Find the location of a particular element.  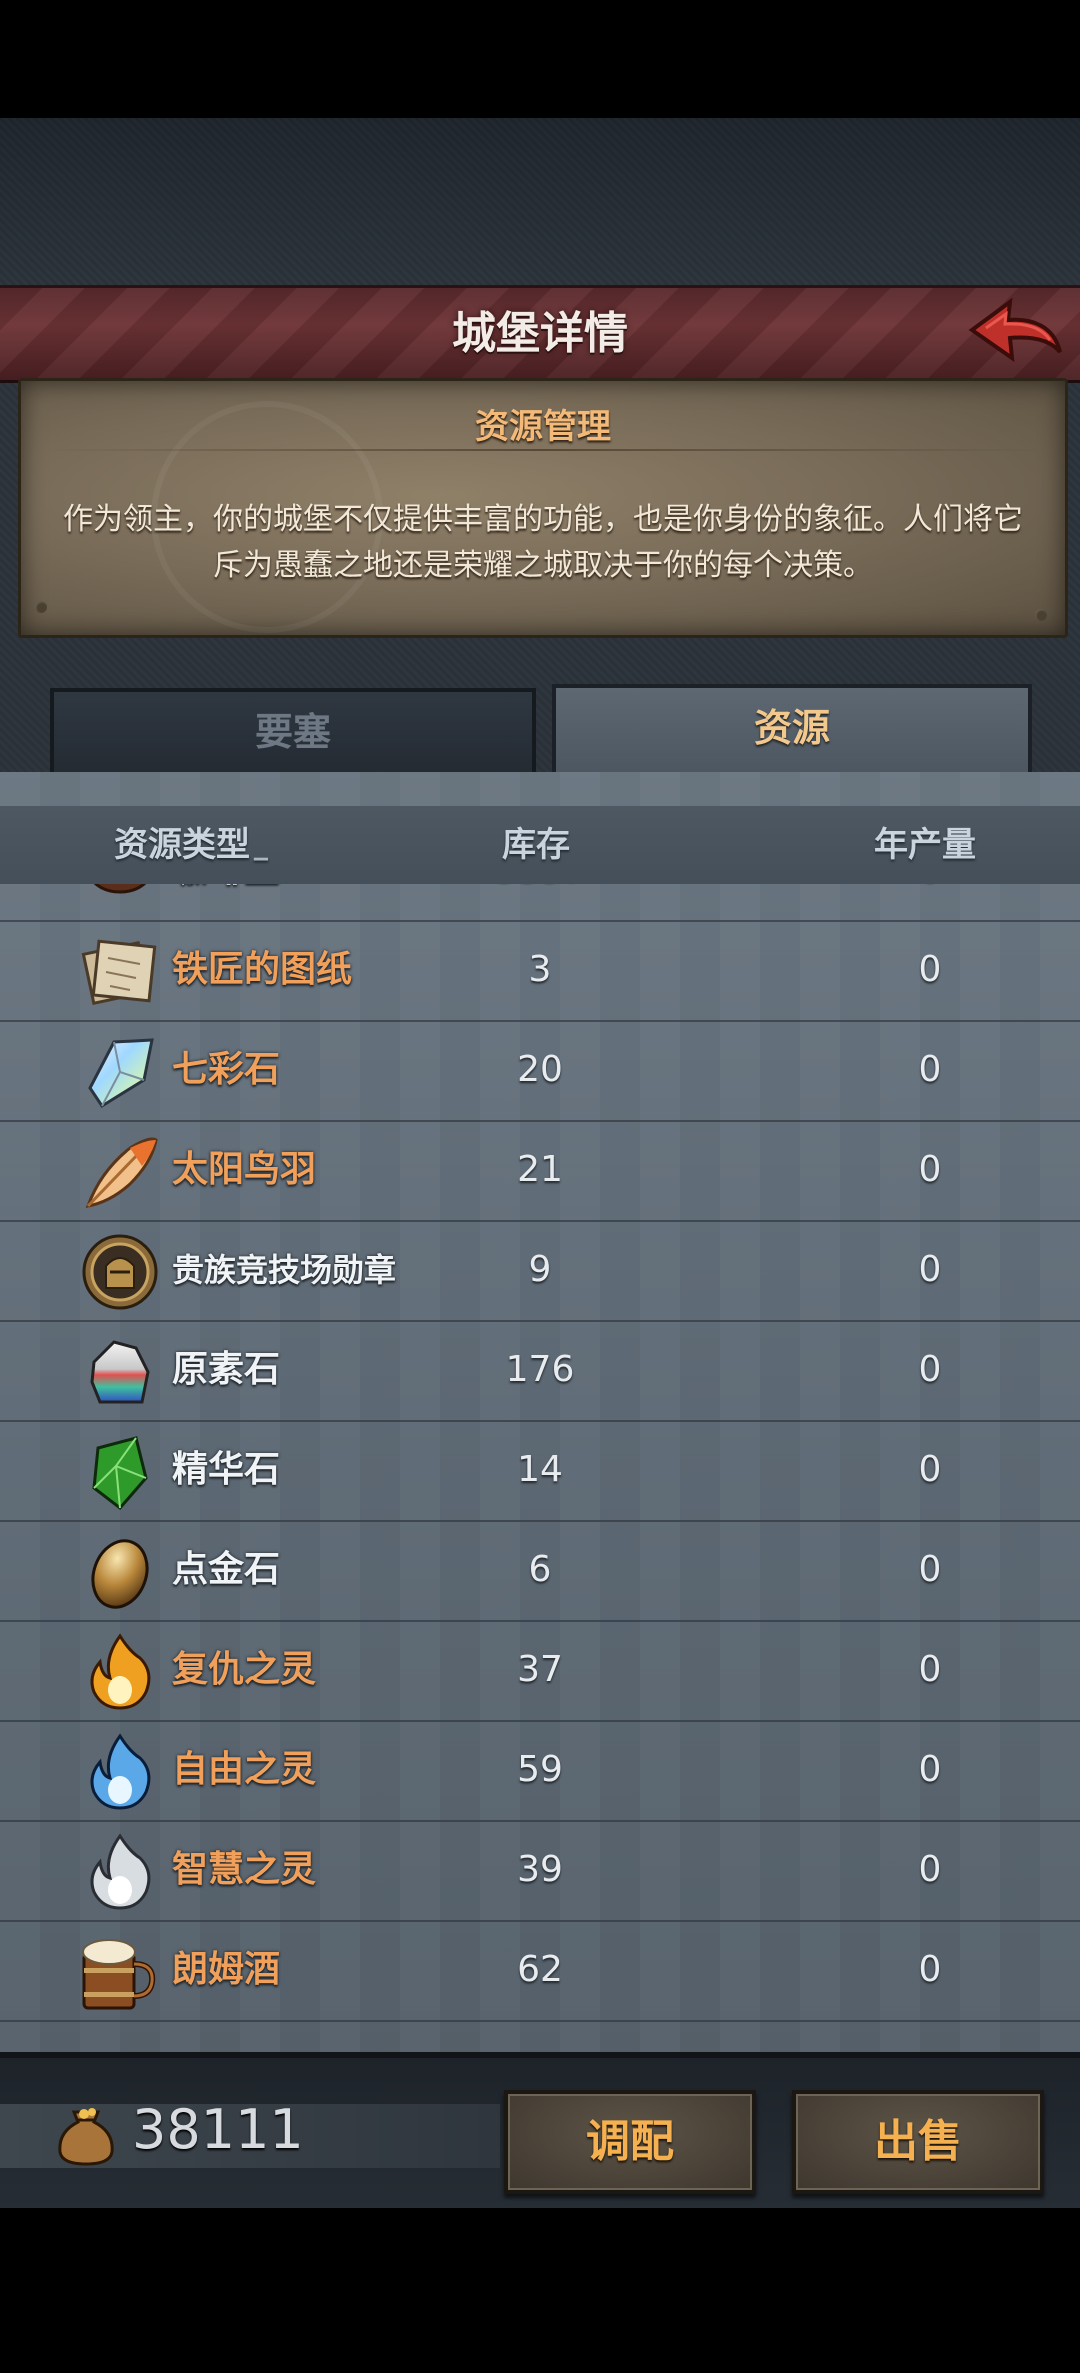

resource-stock: 6 is located at coordinates (540, 1569).